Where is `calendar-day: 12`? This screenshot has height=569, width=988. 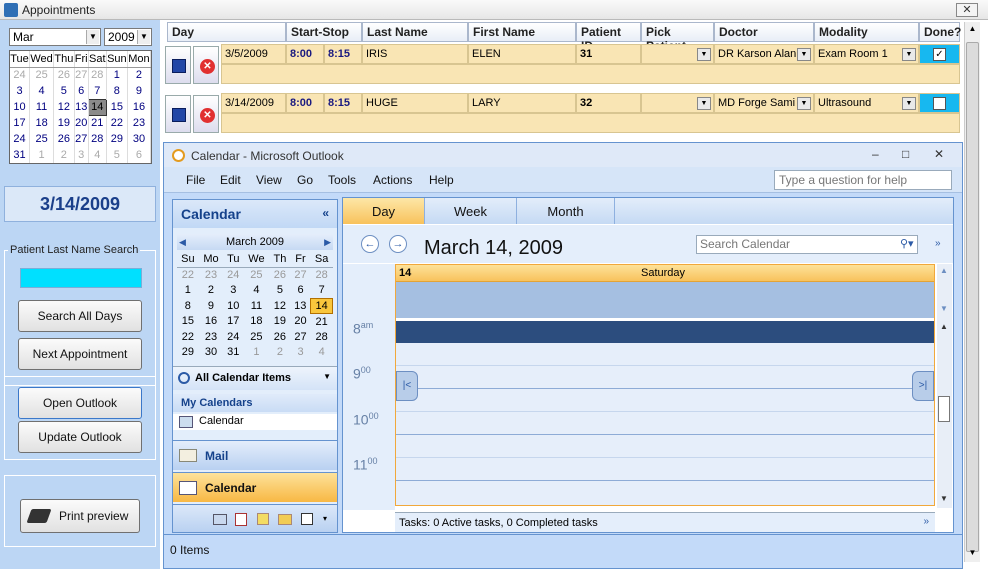
calendar-day: 12 is located at coordinates (280, 305).